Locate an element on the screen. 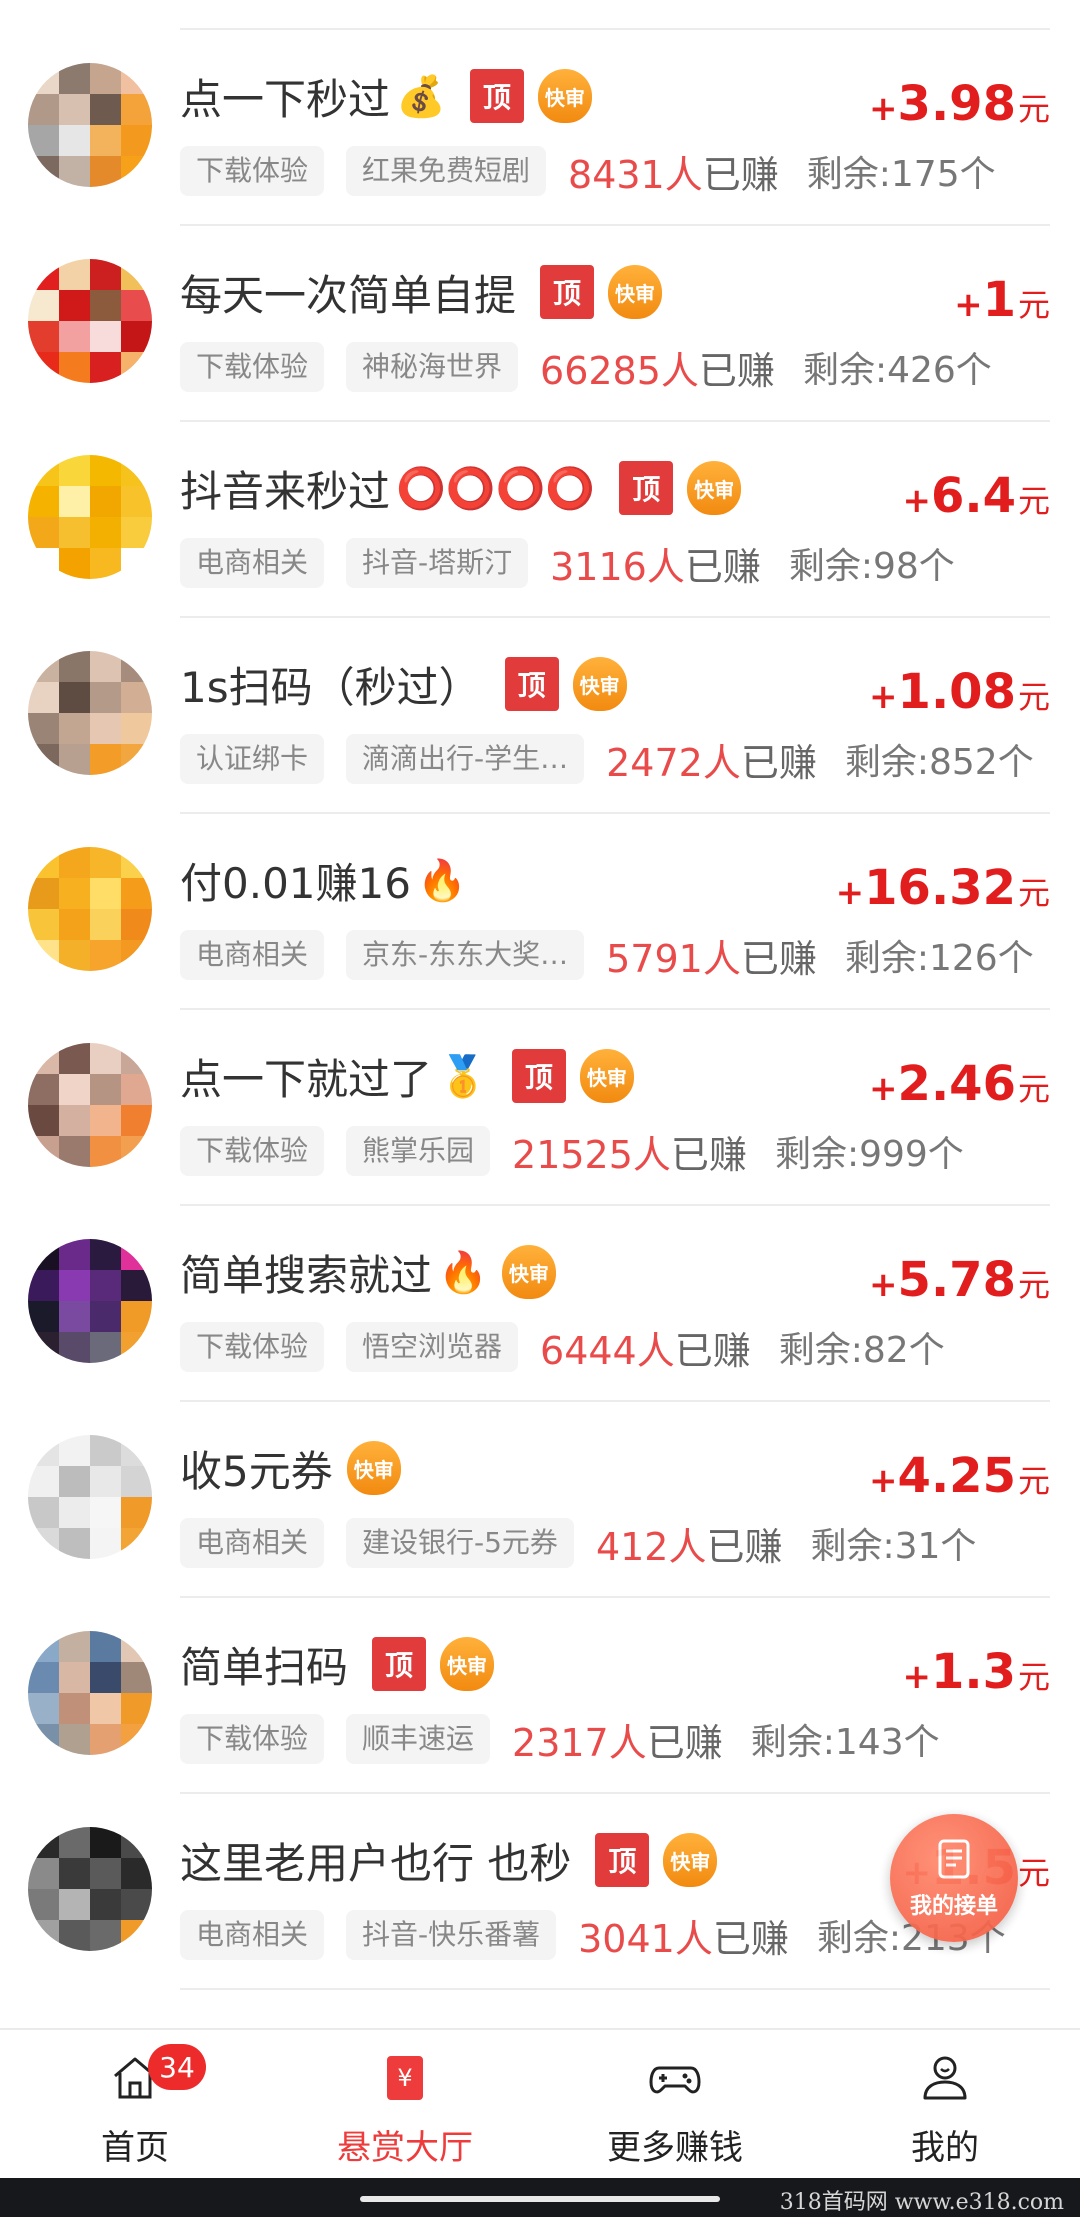  task-item: 抖音来秒过 ⭕⭕⭕⭕ 顶快审电商相关 抖音-塔斯汀 3116人已赚 剩余:98个 +6.4 元 is located at coordinates (540, 520).